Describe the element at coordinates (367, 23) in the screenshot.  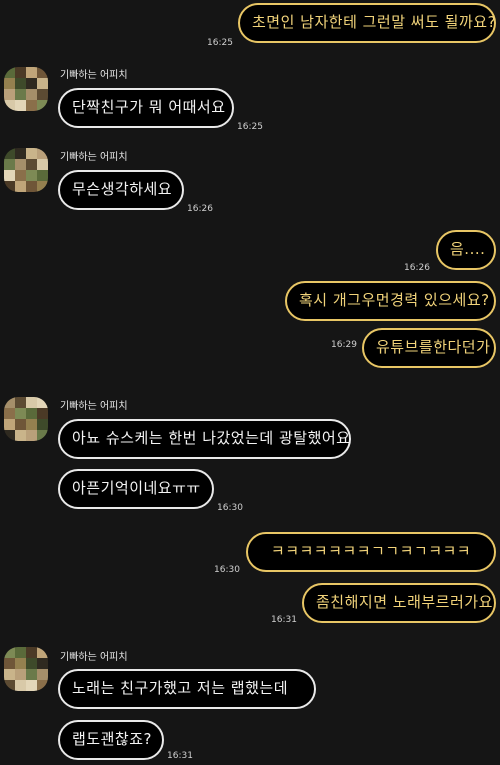
I see `outgoing-message-bubble: 초면인 남자한테 그런말 써도 될까요?` at that location.